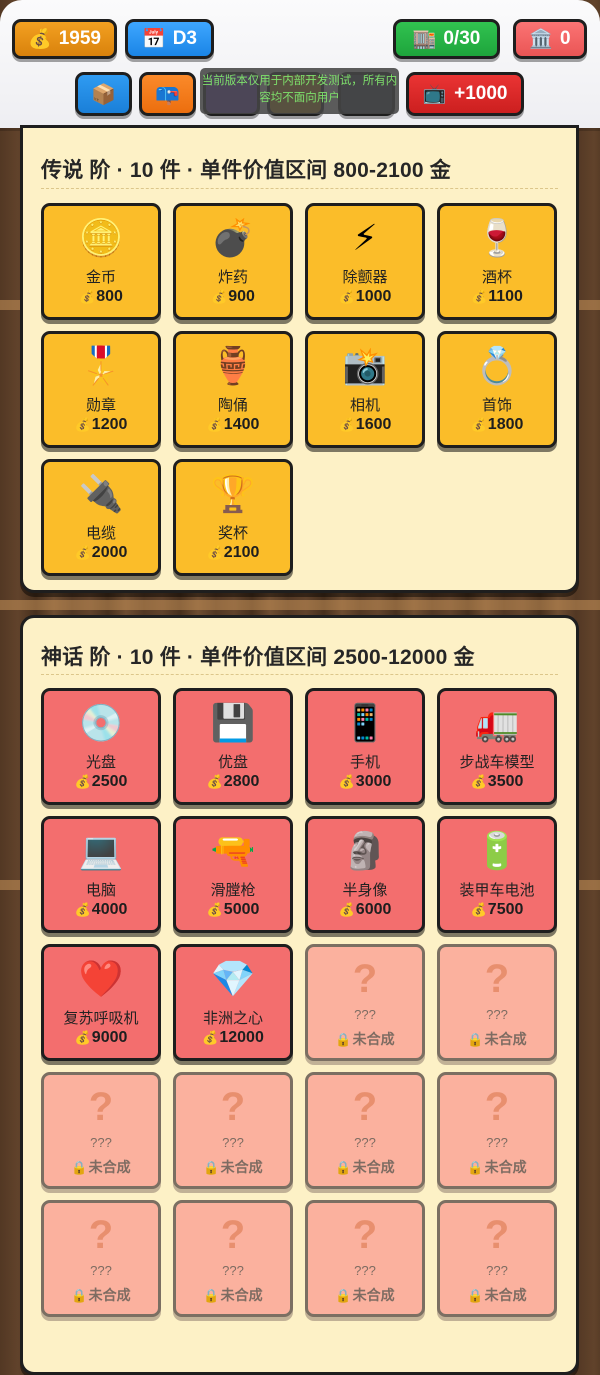 The height and width of the screenshot is (1375, 600). What do you see at coordinates (497, 874) in the screenshot?
I see `item-card: 🔋 装甲车电池 💰7500` at bounding box center [497, 874].